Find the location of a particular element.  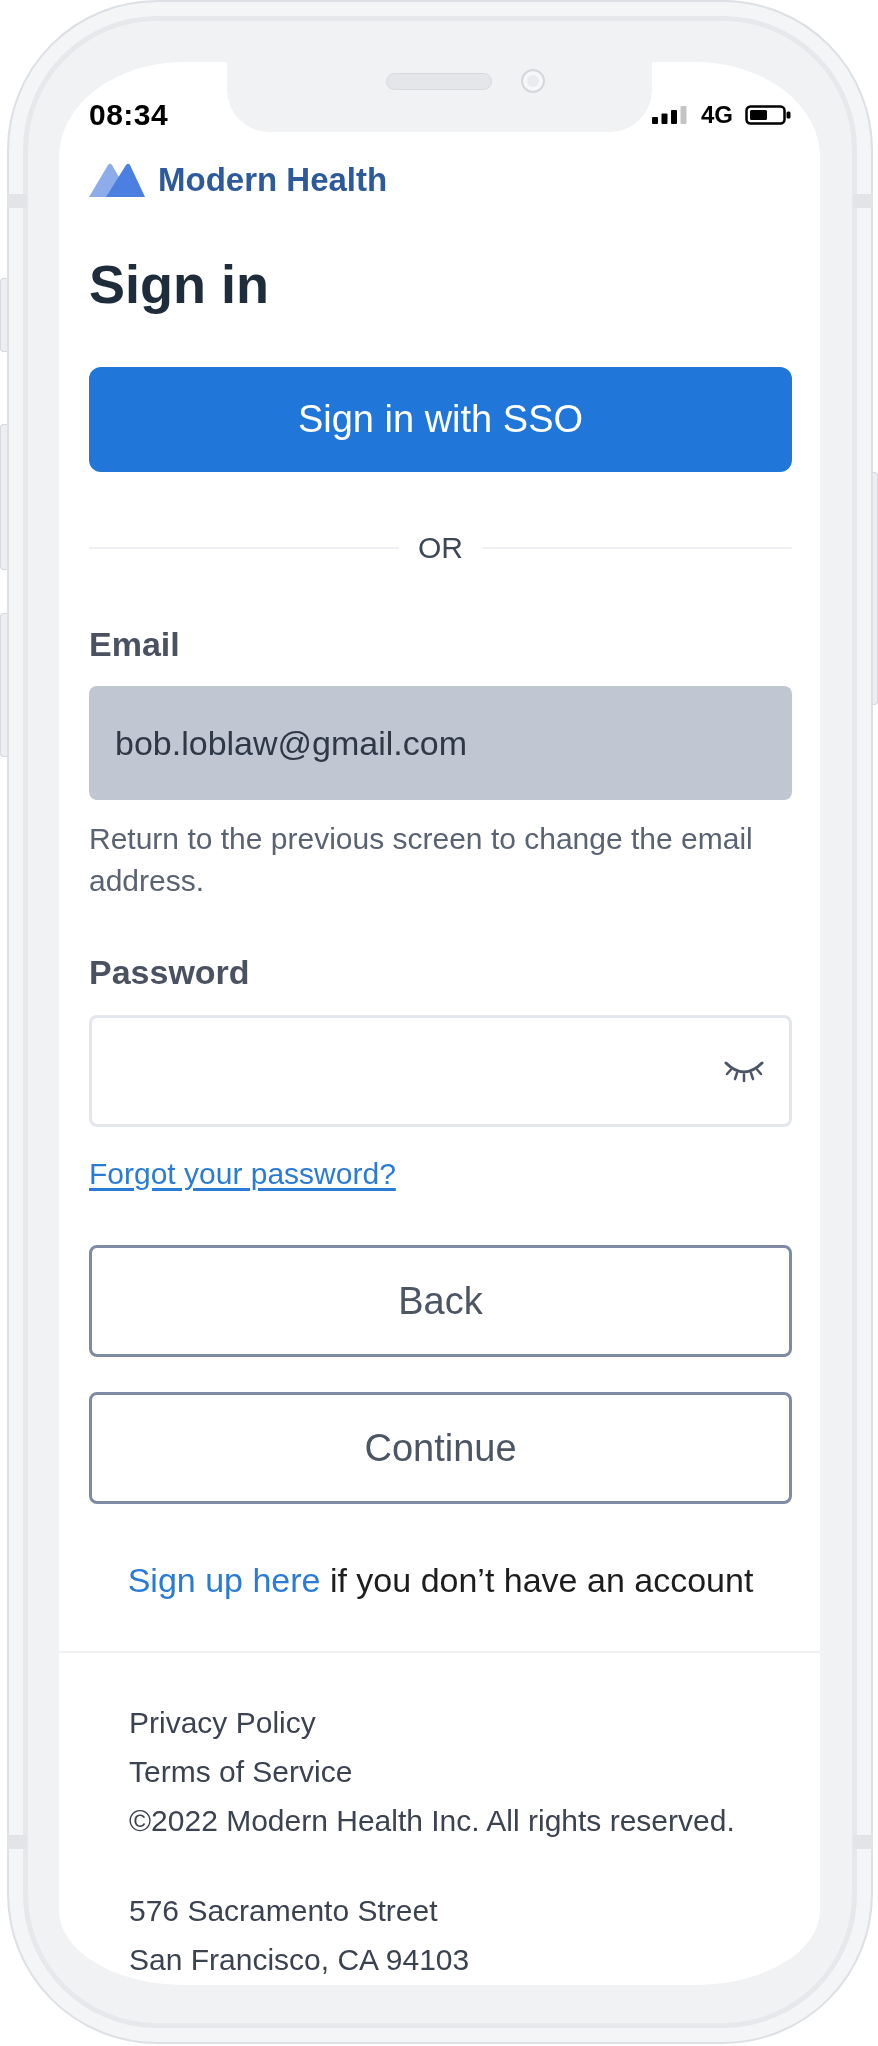

continue-button: Continue is located at coordinates (440, 1448).